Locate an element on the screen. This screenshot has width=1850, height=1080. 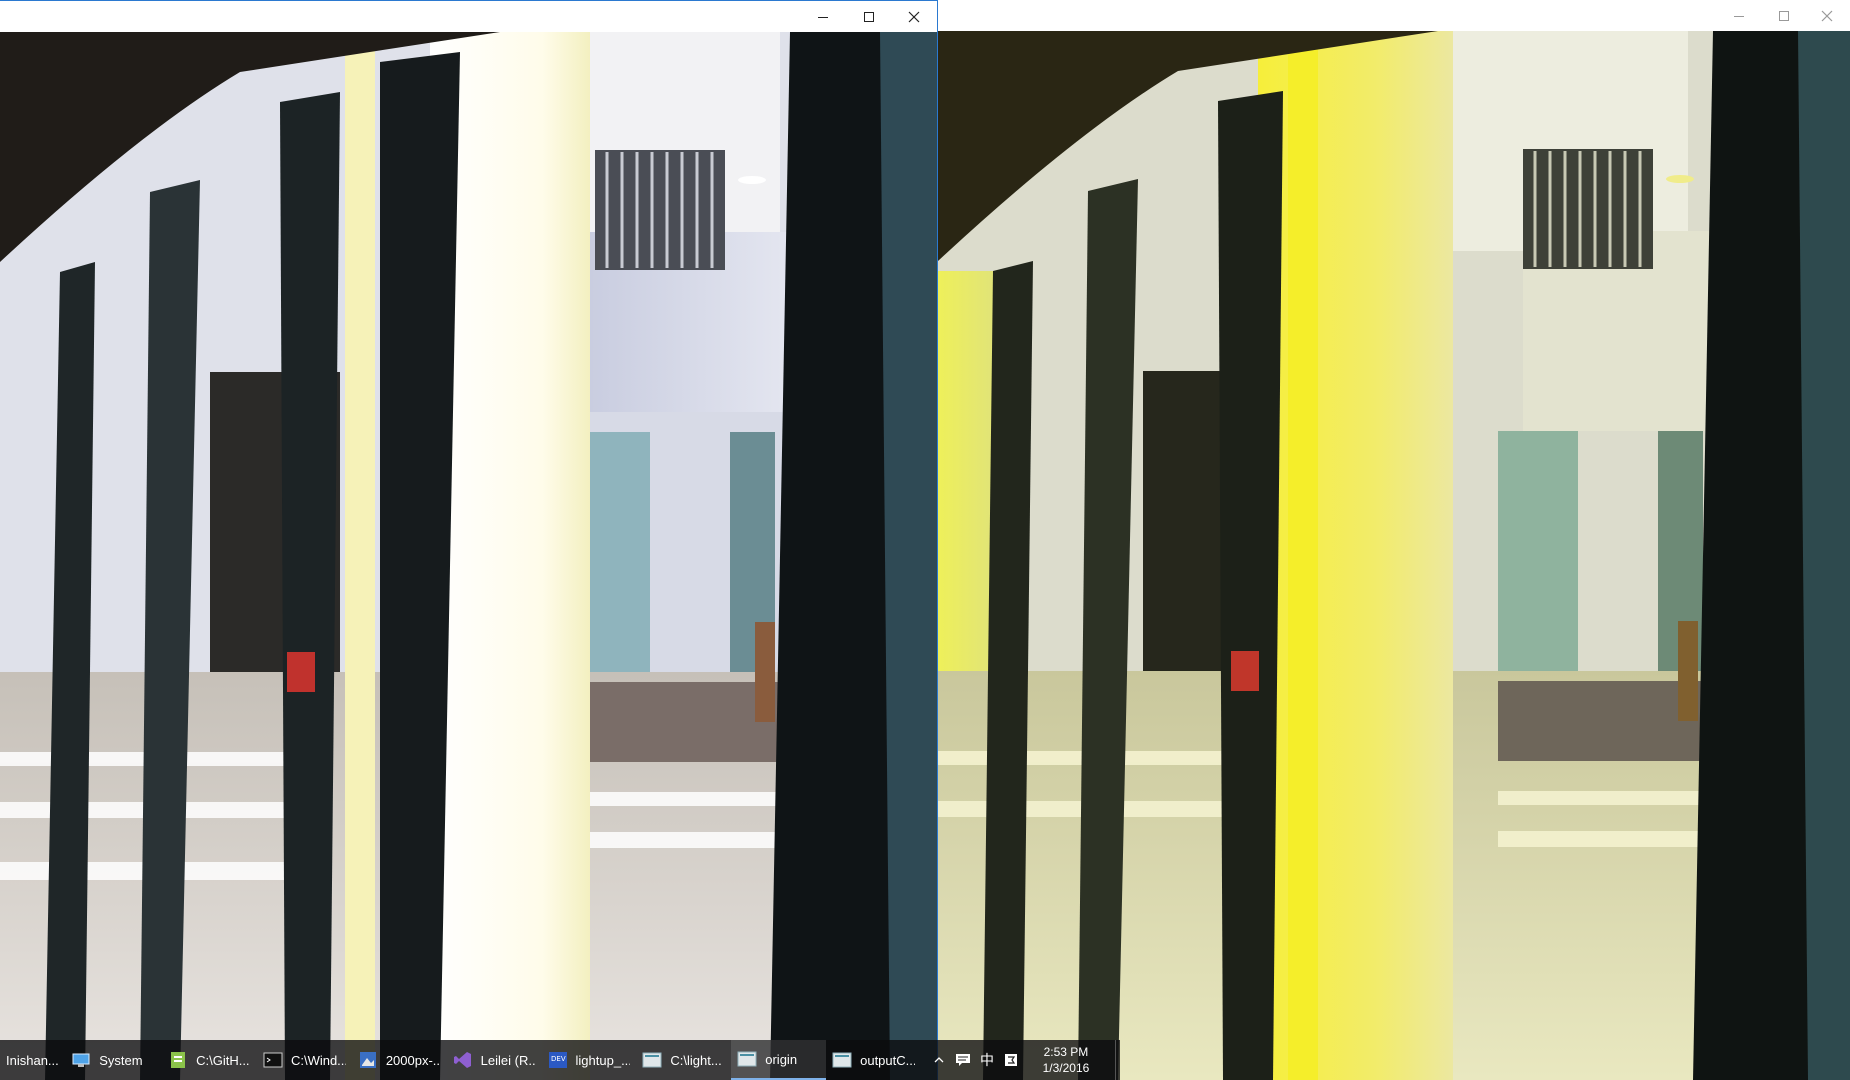
ime-mode-button is located at coordinates (1011, 1060).